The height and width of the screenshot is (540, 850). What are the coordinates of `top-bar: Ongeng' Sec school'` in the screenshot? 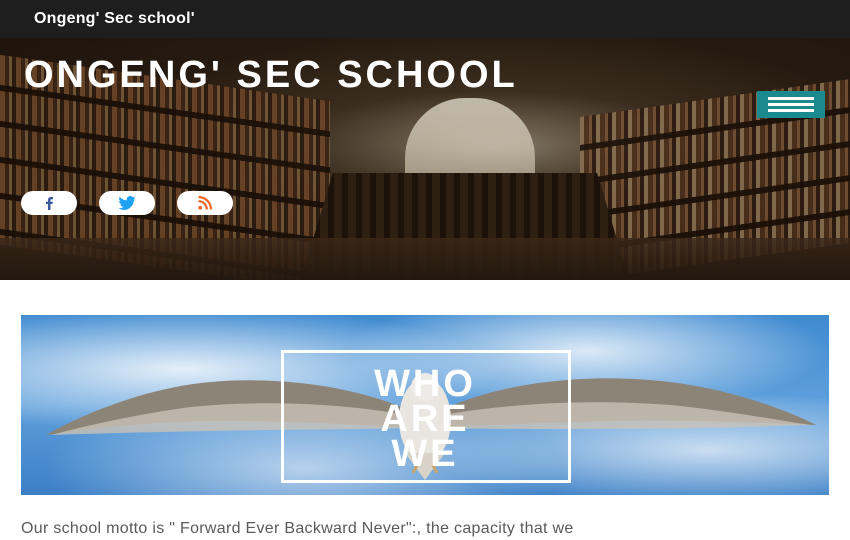 It's located at (425, 19).